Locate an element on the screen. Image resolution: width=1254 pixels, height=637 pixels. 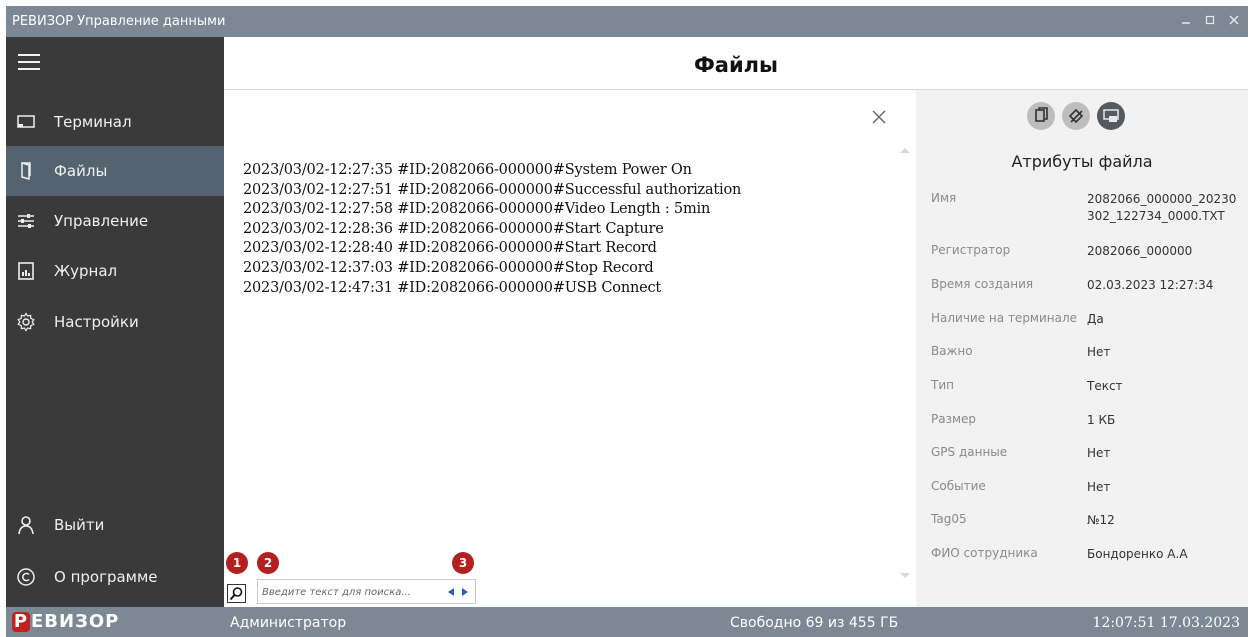
menu-icon is located at coordinates (29, 62).